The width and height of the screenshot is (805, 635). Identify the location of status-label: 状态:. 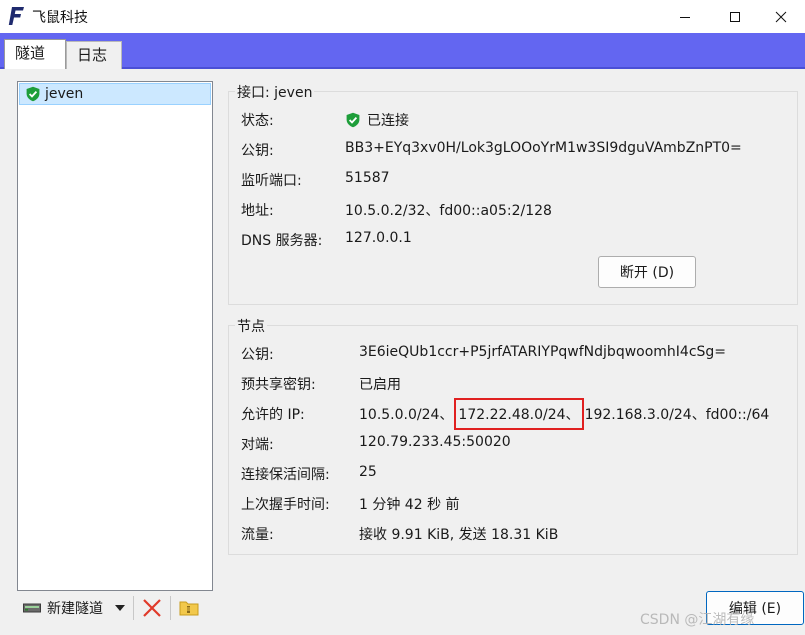
(257, 121).